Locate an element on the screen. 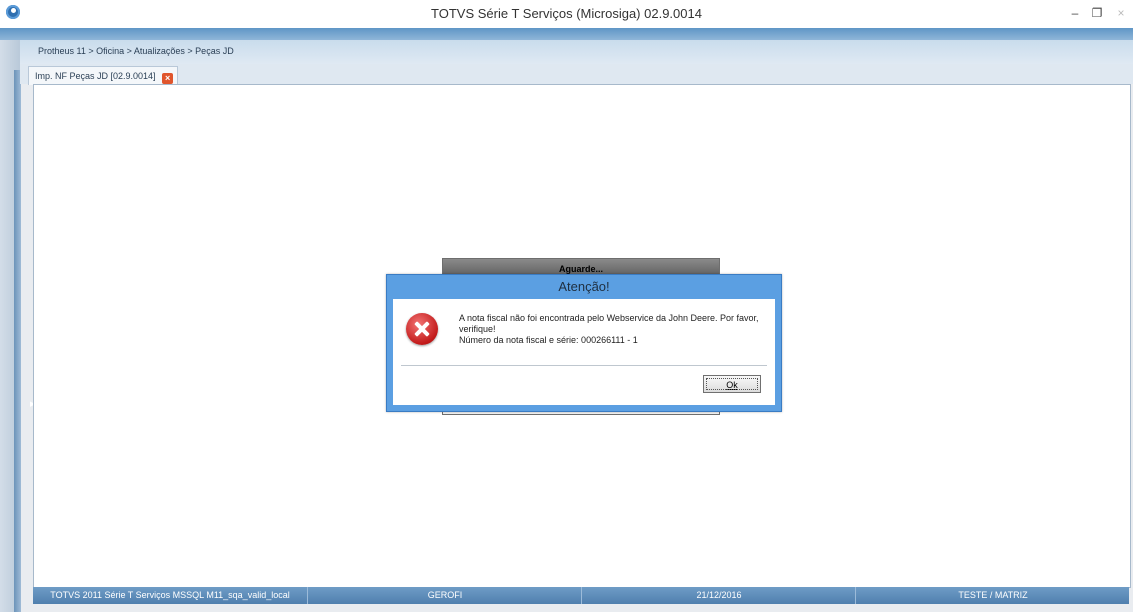 This screenshot has height=612, width=1133. status-company: TESTE / MATRIZ is located at coordinates (993, 595).